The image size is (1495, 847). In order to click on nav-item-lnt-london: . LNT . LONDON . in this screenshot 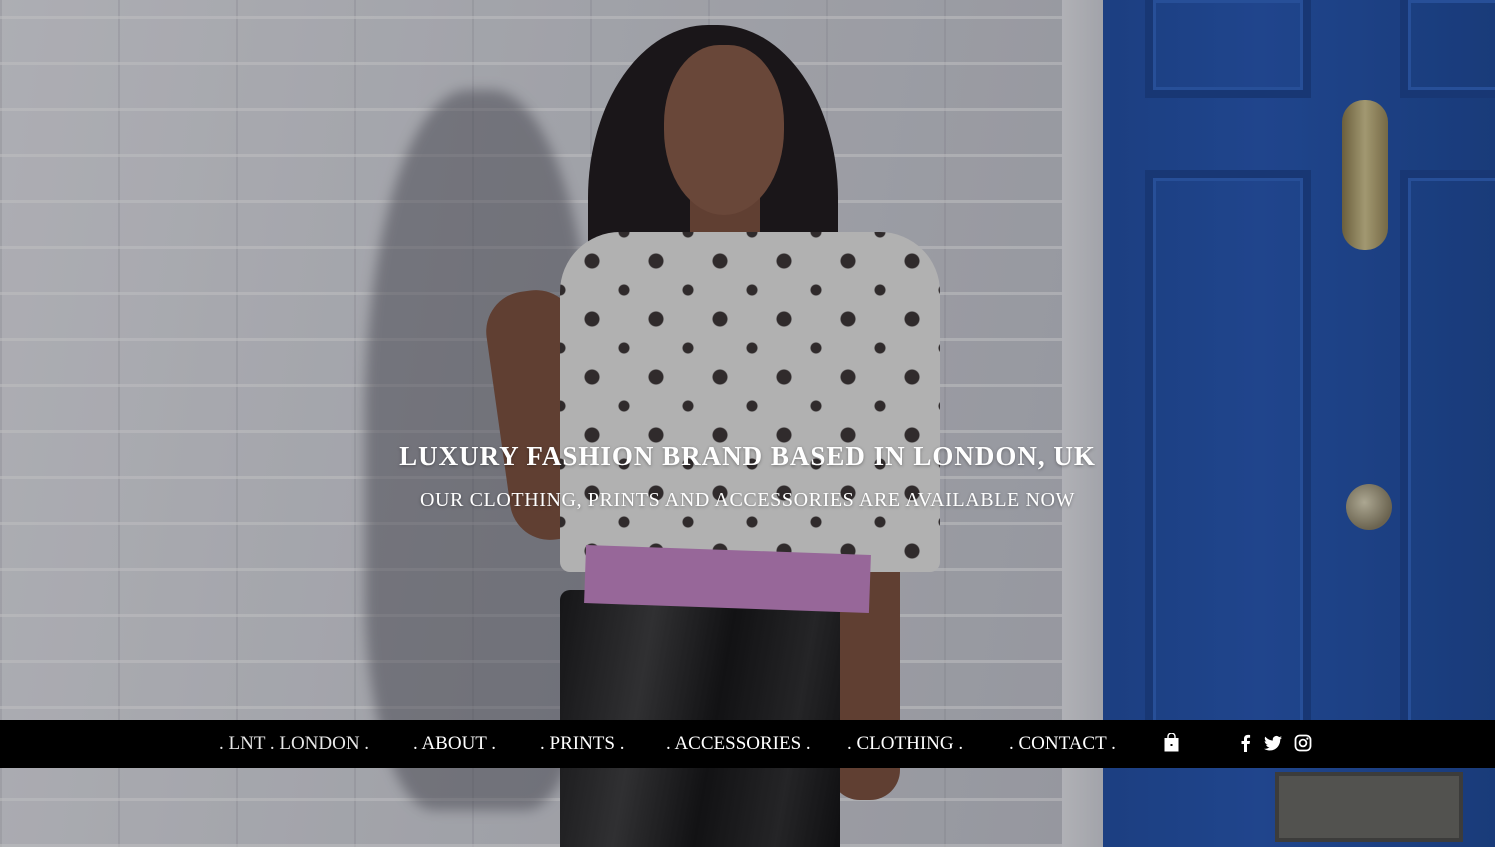, I will do `click(294, 744)`.